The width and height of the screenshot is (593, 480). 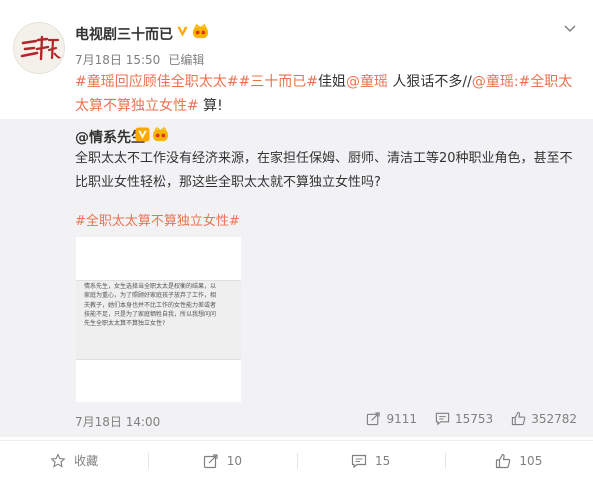 I want to click on avatar-logo, so click(x=39, y=48).